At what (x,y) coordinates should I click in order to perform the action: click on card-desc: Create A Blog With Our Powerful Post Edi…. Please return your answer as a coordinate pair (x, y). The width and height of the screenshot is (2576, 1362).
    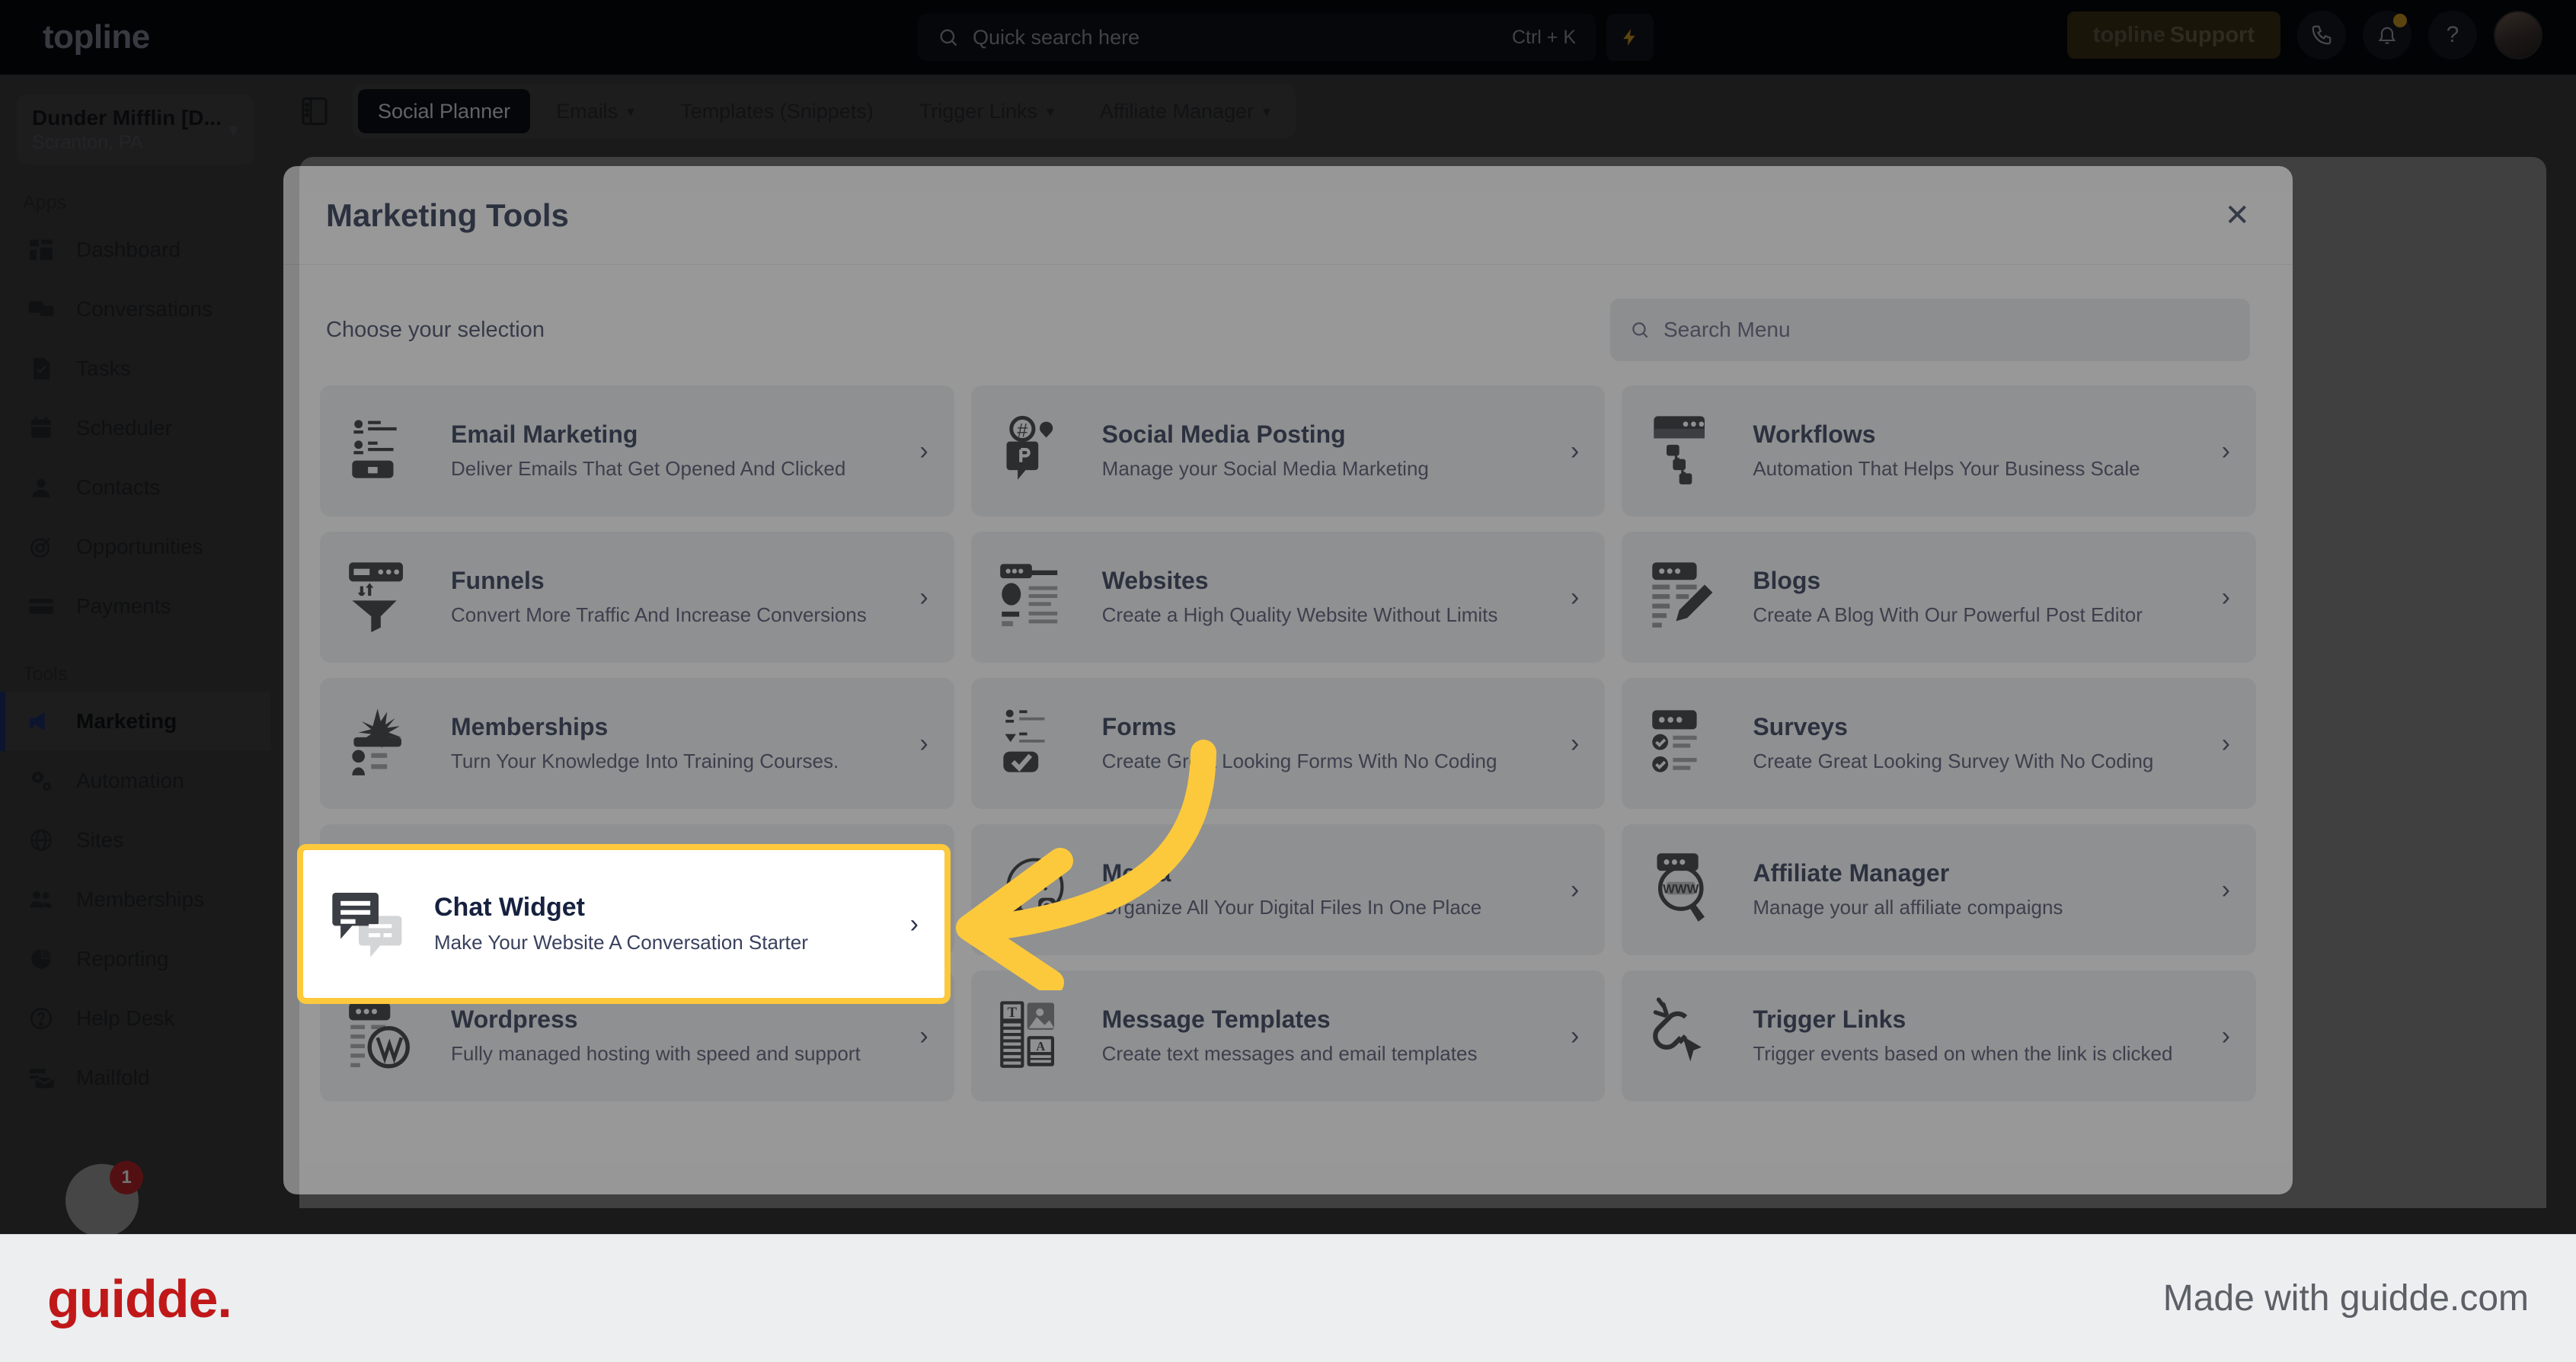
    Looking at the image, I should click on (1948, 614).